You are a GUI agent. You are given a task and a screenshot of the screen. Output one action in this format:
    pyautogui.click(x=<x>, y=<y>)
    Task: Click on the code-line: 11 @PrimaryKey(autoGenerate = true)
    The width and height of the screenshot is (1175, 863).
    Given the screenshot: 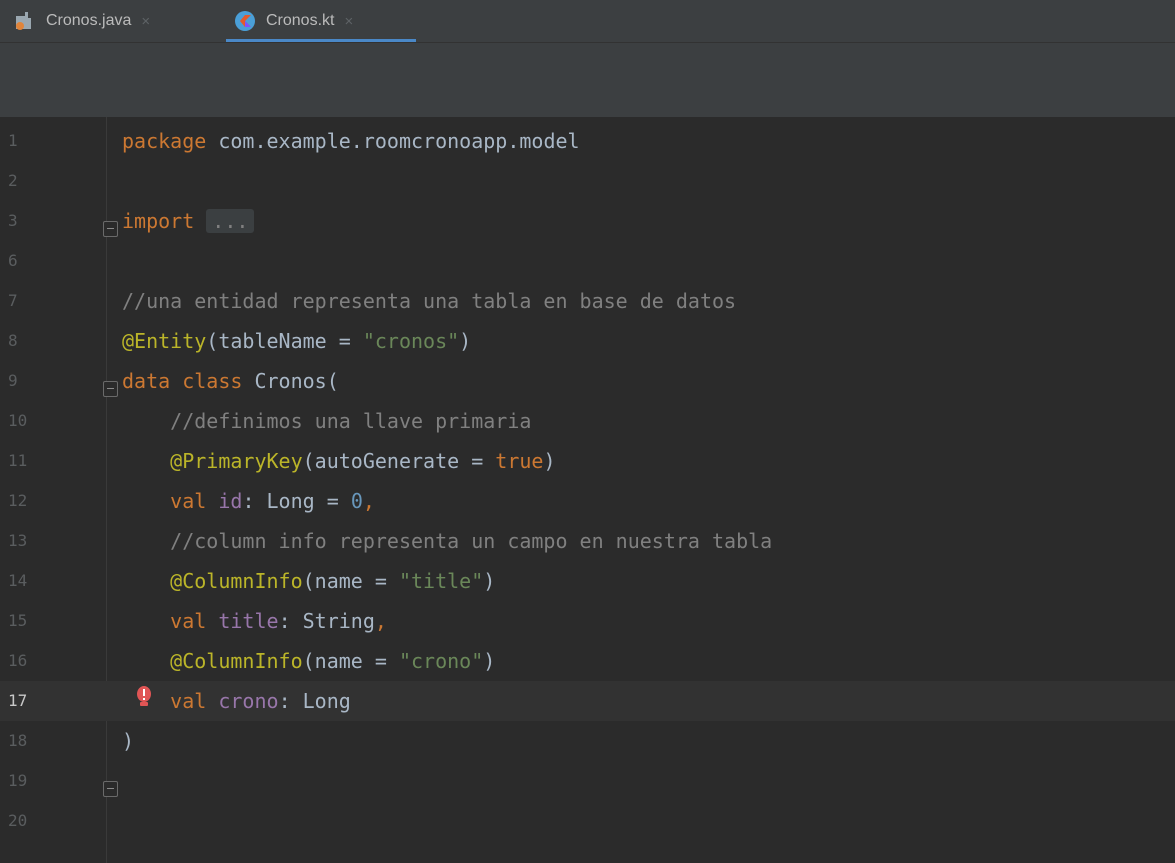 What is the action you would take?
    pyautogui.click(x=587, y=461)
    